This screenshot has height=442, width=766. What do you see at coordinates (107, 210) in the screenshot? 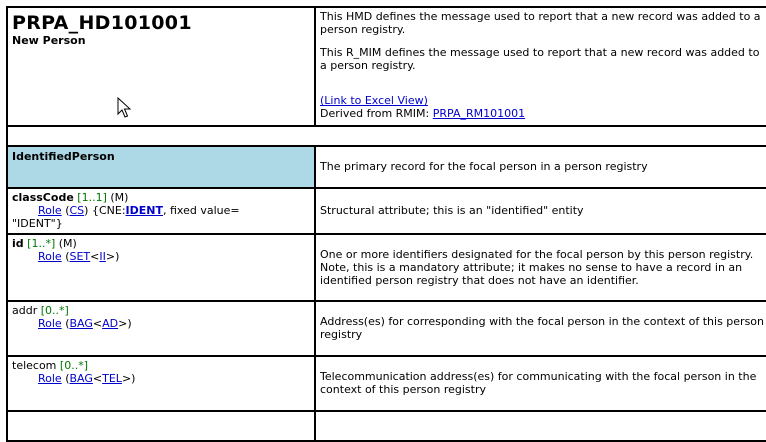
I see `vocab-prefix: {CNE:` at bounding box center [107, 210].